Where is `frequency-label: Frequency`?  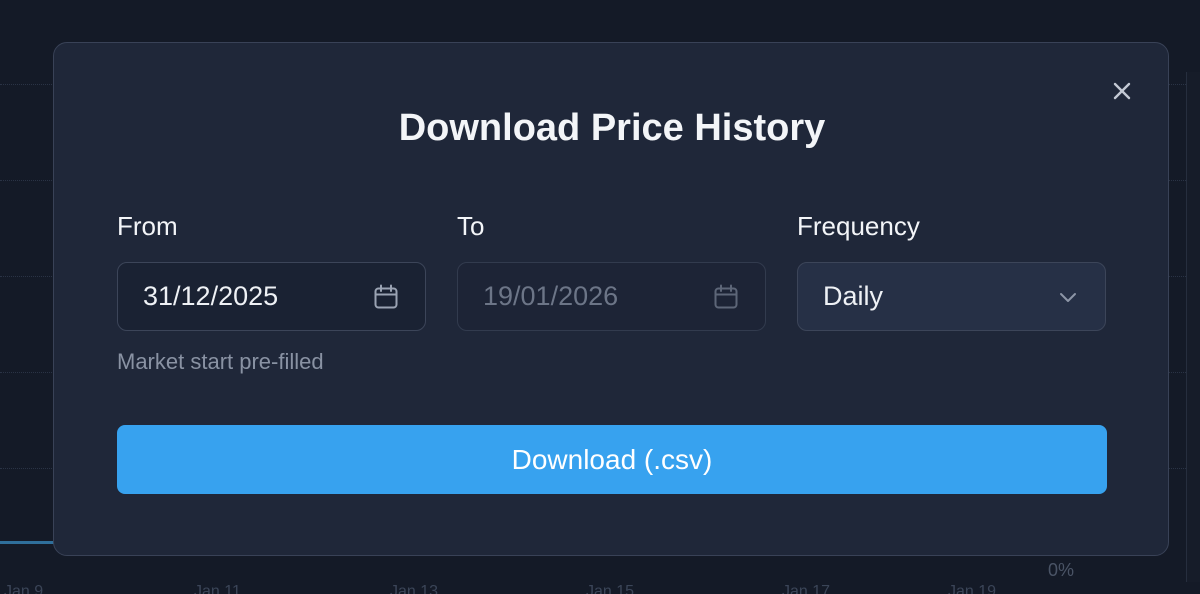 frequency-label: Frequency is located at coordinates (858, 226).